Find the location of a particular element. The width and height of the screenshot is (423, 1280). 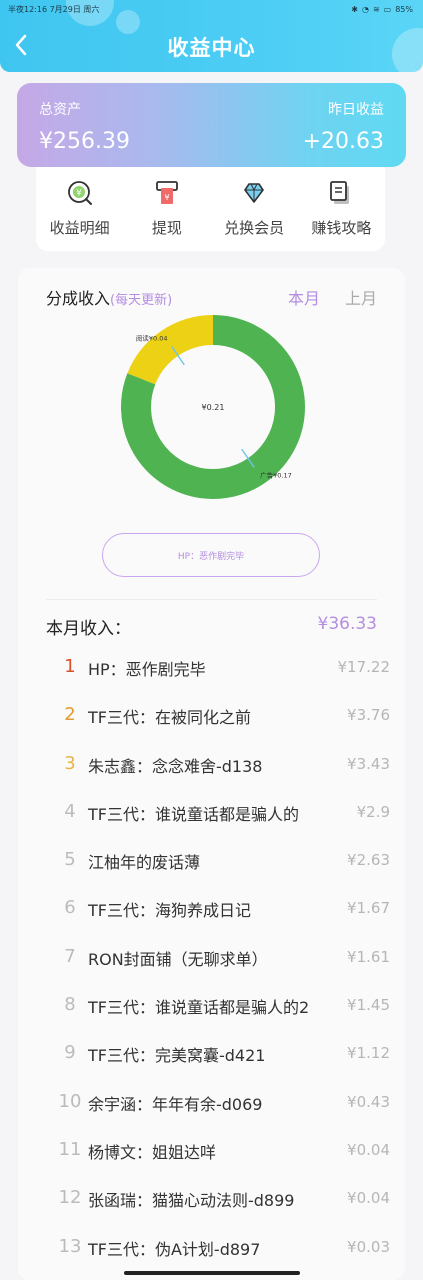

quick-actions: ¥ 收益明细 ¥ 提现 兑换会员 赚钱攻略 is located at coordinates (210, 209).